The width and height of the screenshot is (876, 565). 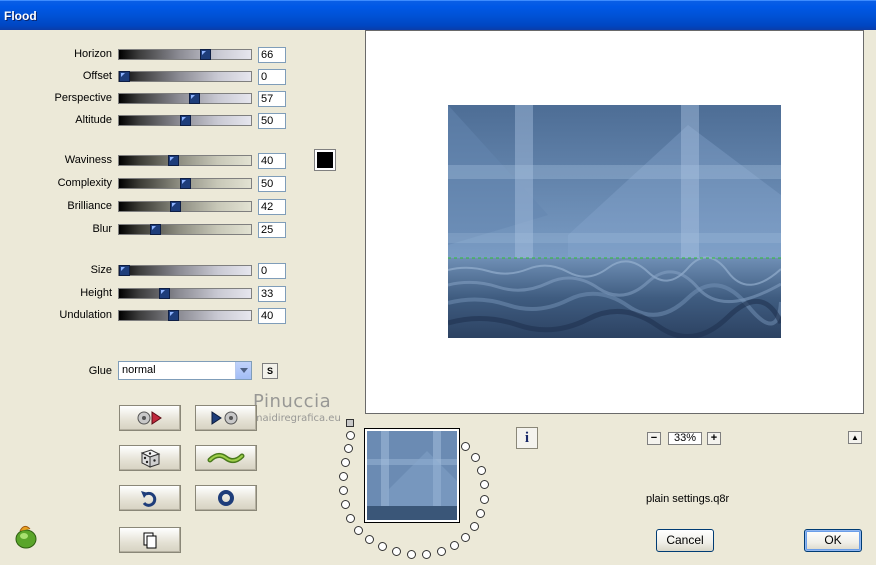 What do you see at coordinates (185, 98) in the screenshot?
I see `perspective-slider` at bounding box center [185, 98].